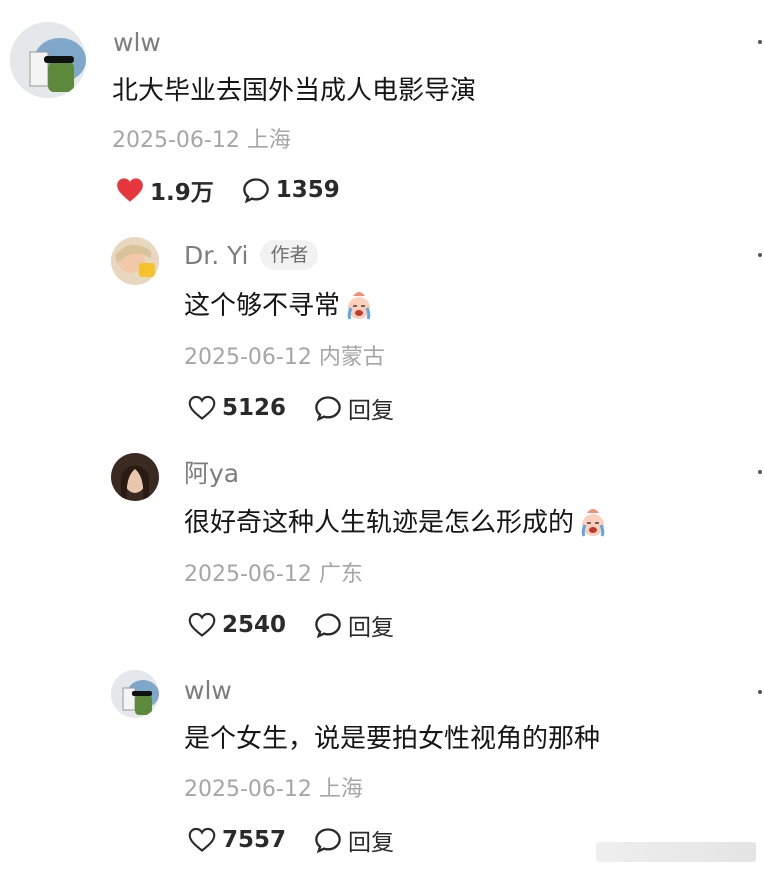 The image size is (764, 874). Describe the element at coordinates (294, 91) in the screenshot. I see `comment-text: 北大毕业去国外当成人电影导演` at that location.